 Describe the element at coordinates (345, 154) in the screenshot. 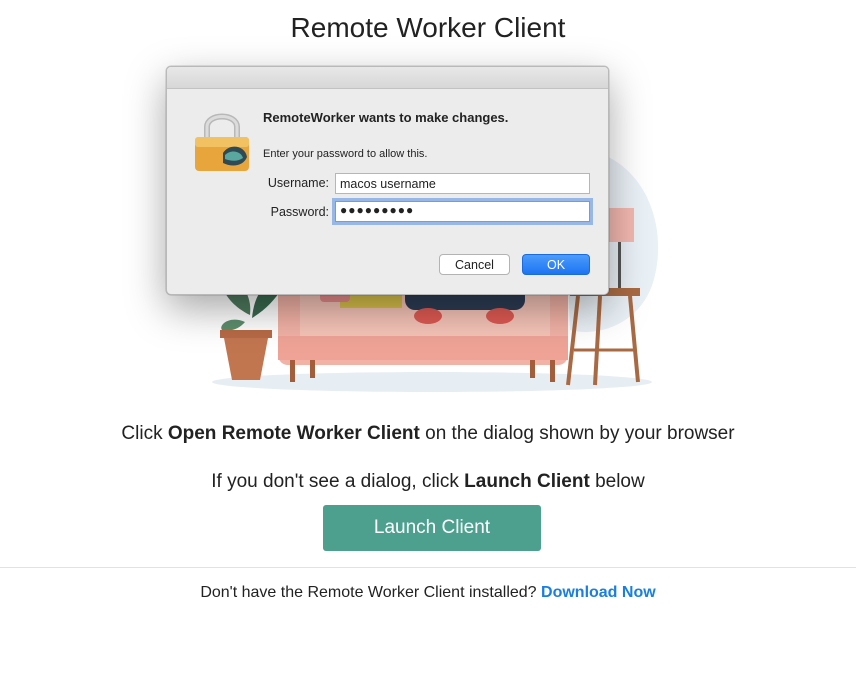

I see `dialog-message: Enter your password to allow this.` at that location.